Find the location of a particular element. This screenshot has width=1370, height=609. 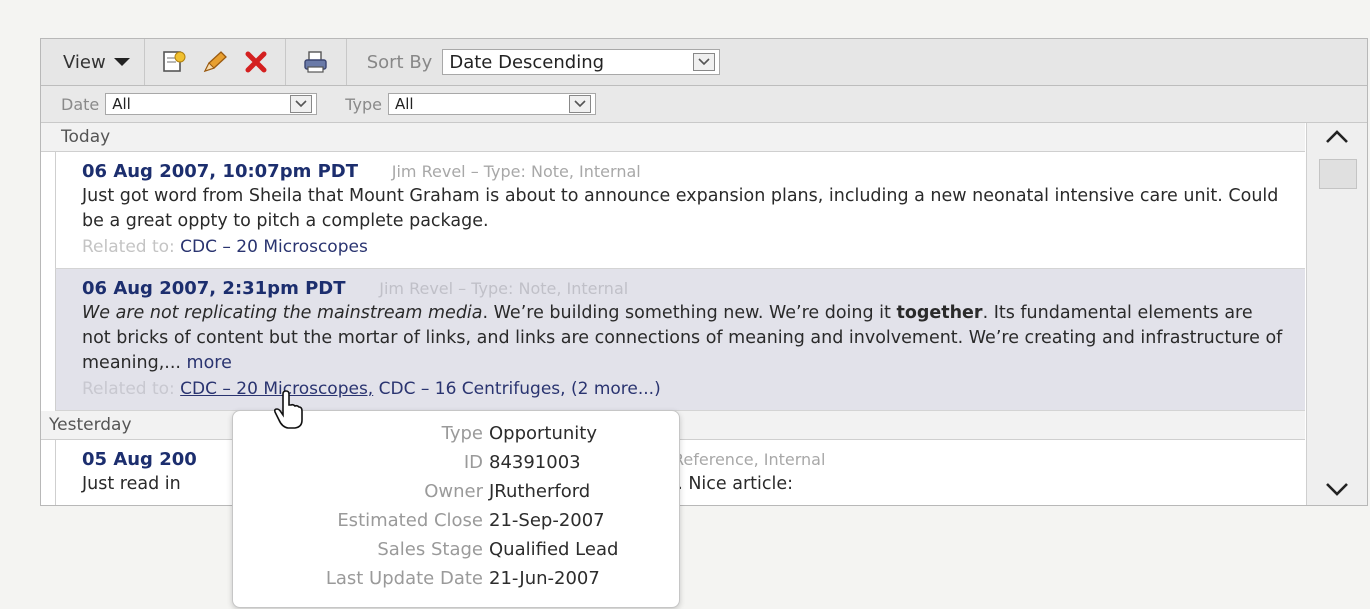

date-filter-value: All is located at coordinates (121, 104).